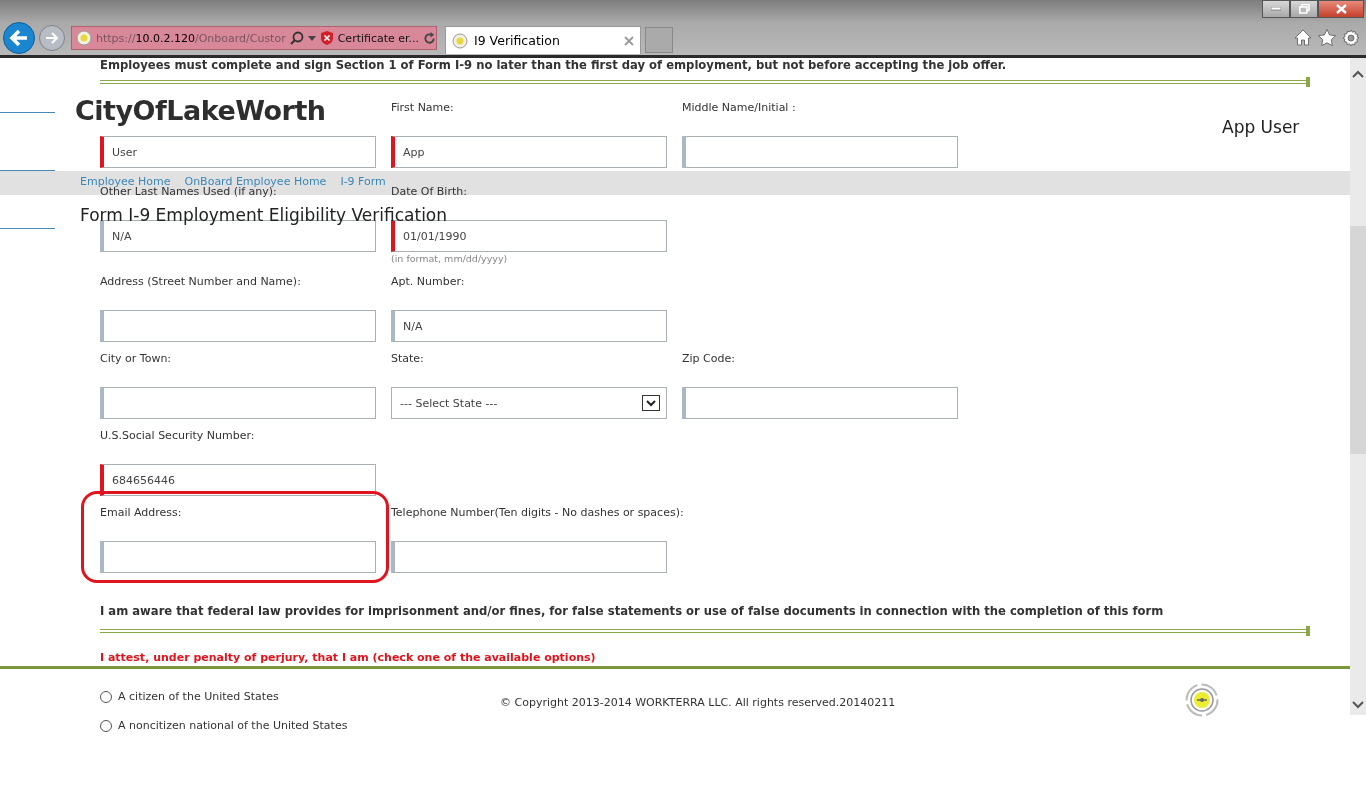 The height and width of the screenshot is (812, 1366). Describe the element at coordinates (529, 403) in the screenshot. I see `state-select: --- Select State ---` at that location.